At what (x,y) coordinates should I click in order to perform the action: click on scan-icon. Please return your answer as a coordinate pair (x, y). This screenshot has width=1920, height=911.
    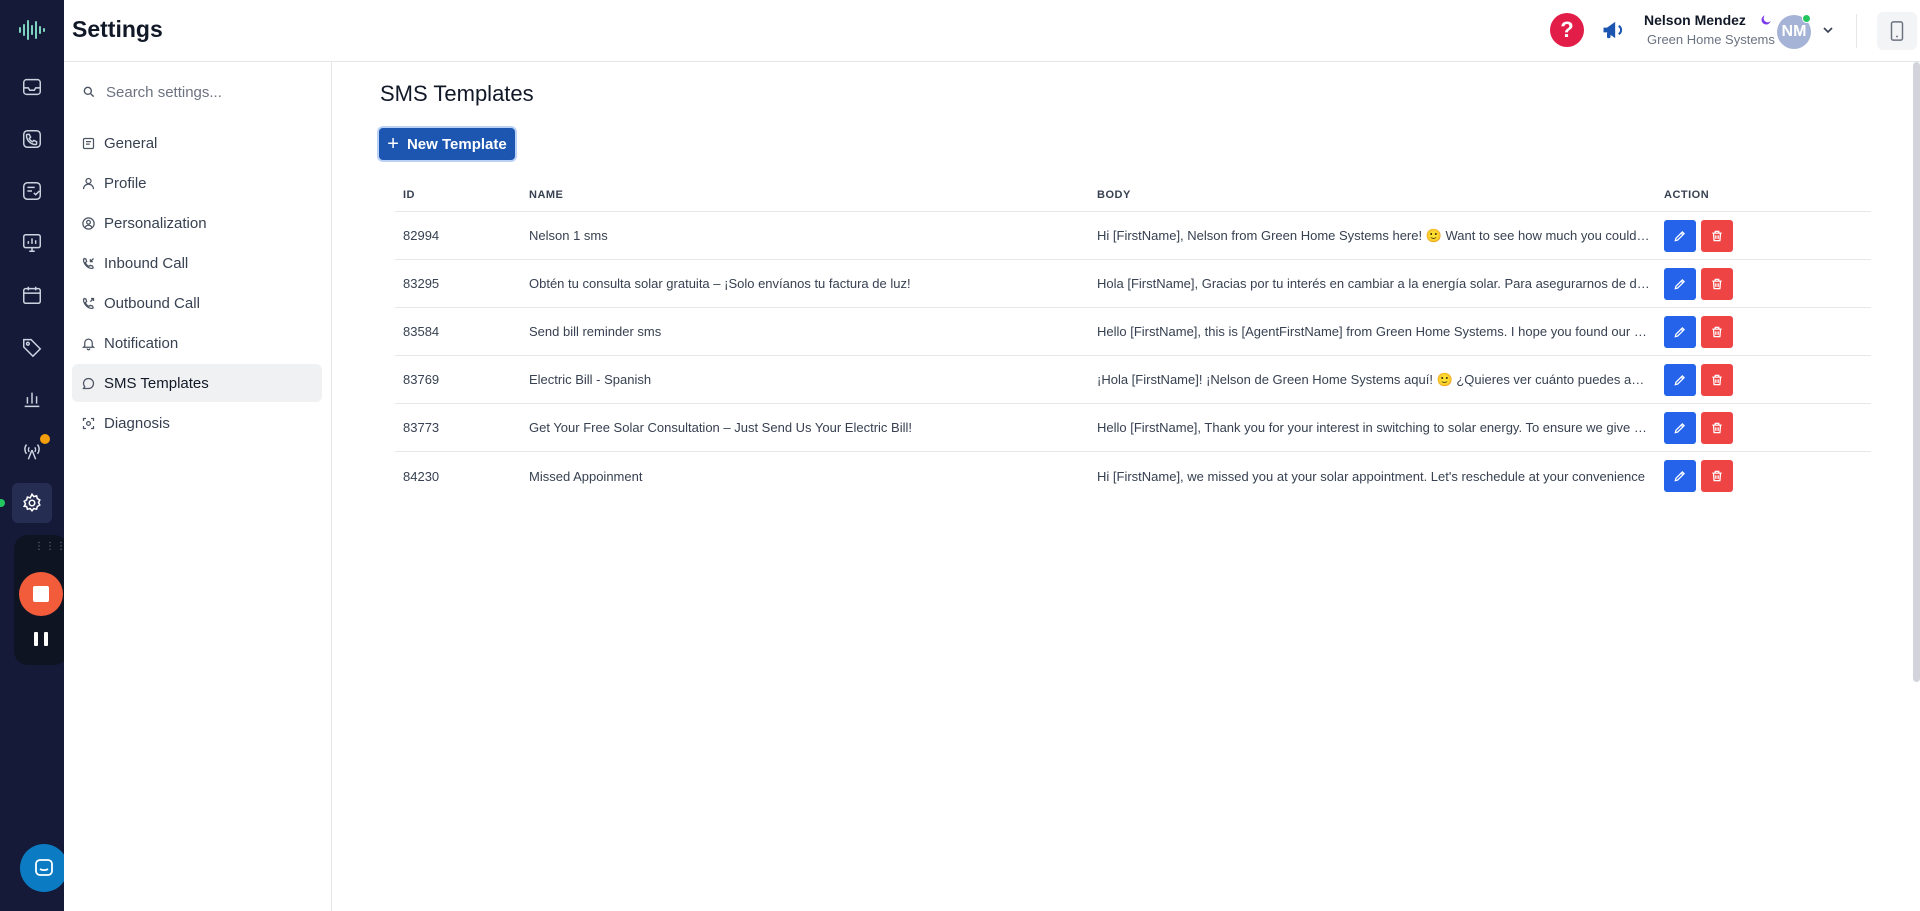
    Looking at the image, I should click on (88, 423).